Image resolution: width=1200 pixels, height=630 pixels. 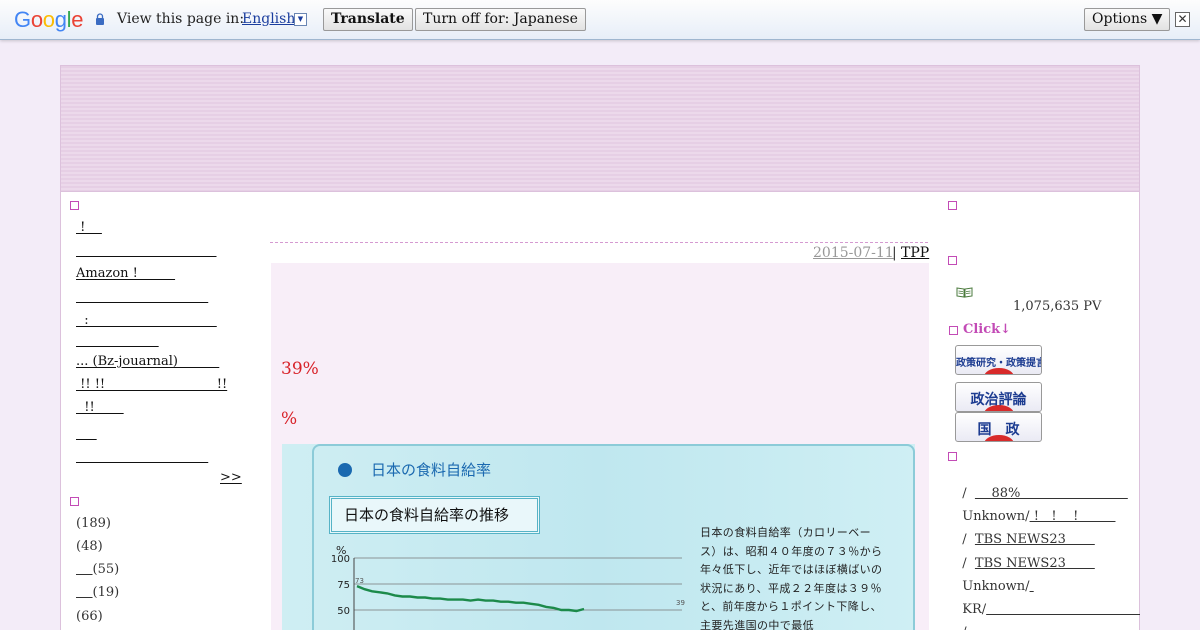 What do you see at coordinates (89, 227) in the screenshot?
I see `sidebar-link: !` at bounding box center [89, 227].